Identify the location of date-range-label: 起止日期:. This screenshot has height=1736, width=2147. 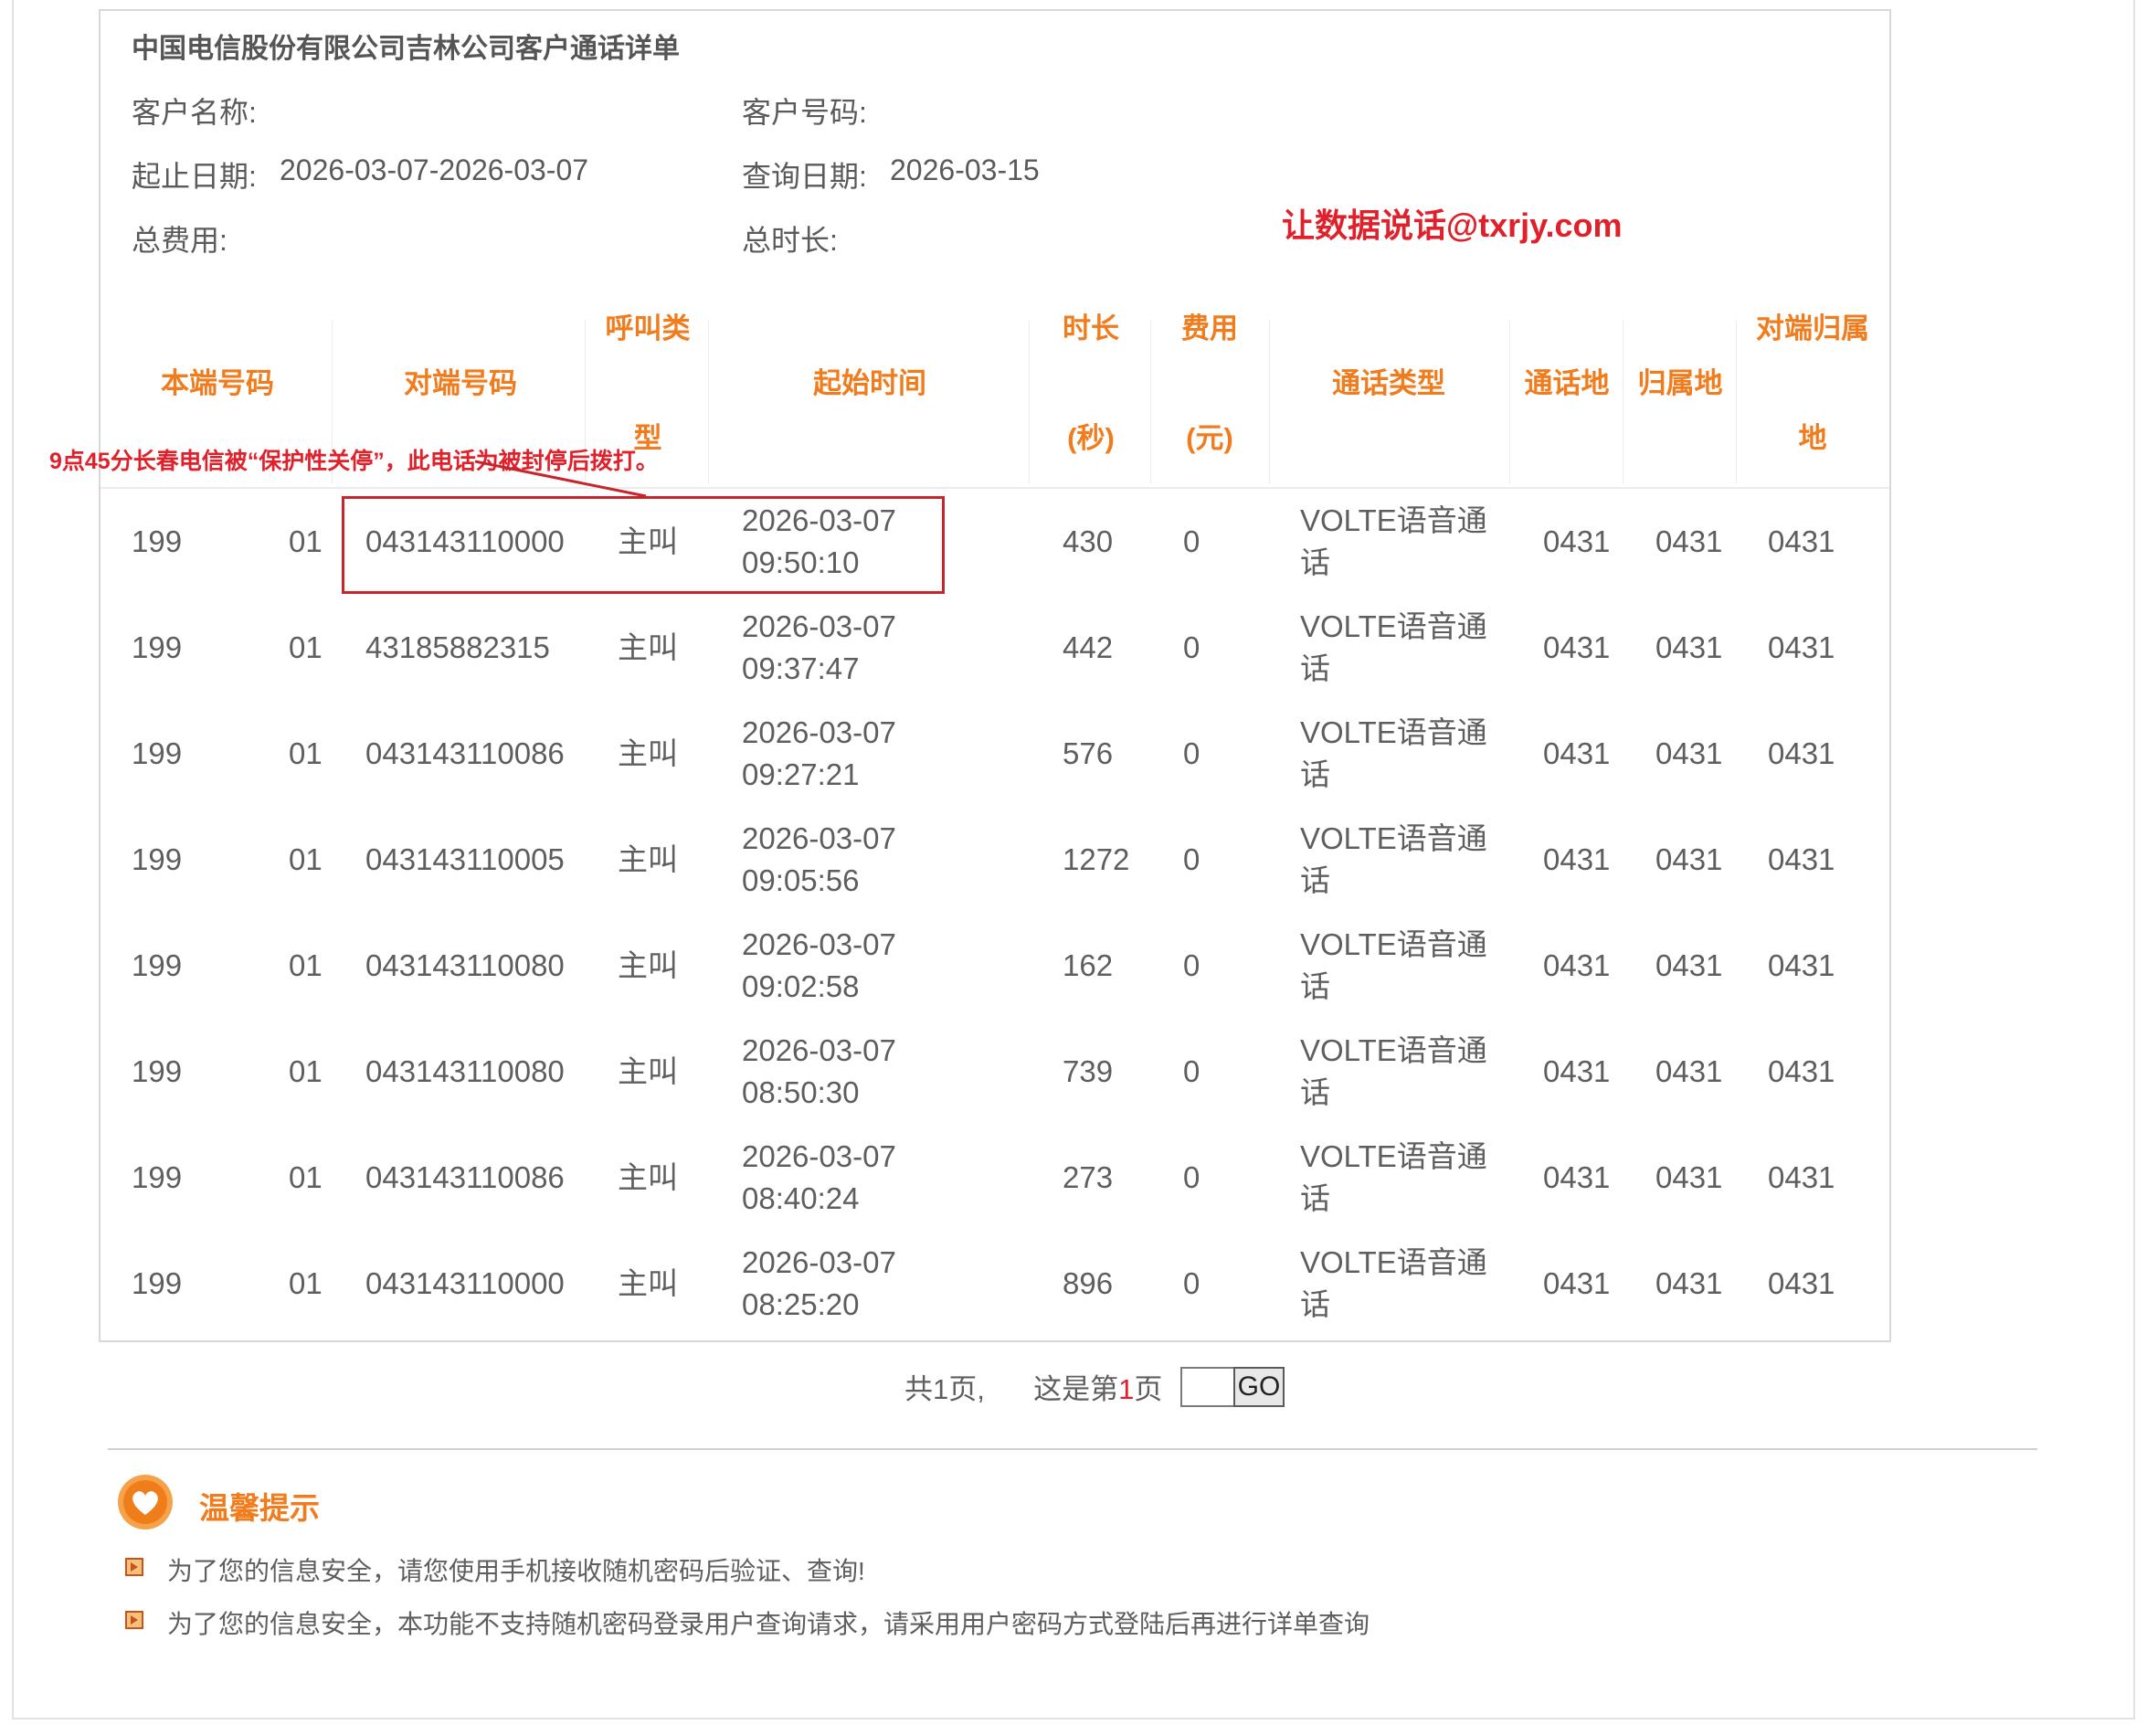
(194, 176).